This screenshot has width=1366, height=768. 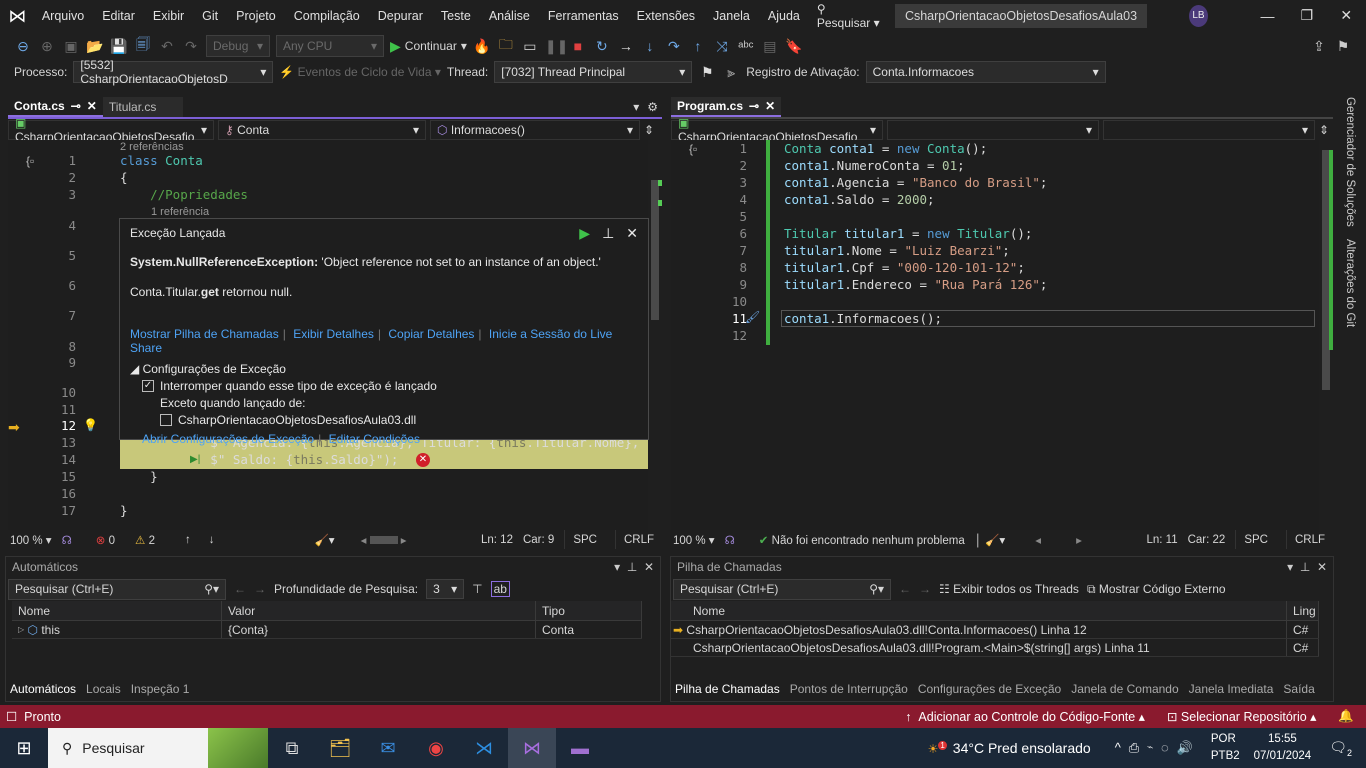 What do you see at coordinates (119, 46) in the screenshot?
I see `save-icon: 💾` at bounding box center [119, 46].